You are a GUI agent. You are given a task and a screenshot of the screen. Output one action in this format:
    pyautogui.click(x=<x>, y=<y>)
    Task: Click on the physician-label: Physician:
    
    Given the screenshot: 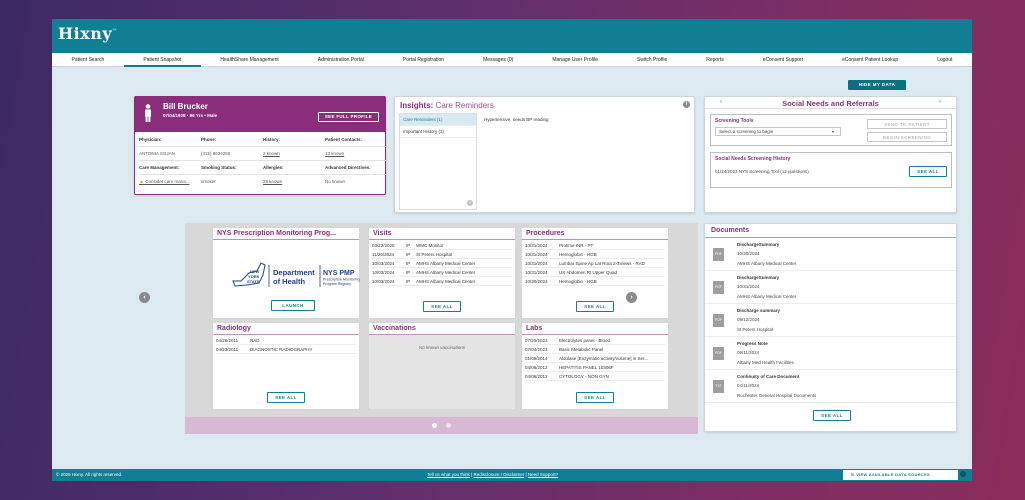 What is the action you would take?
    pyautogui.click(x=150, y=139)
    